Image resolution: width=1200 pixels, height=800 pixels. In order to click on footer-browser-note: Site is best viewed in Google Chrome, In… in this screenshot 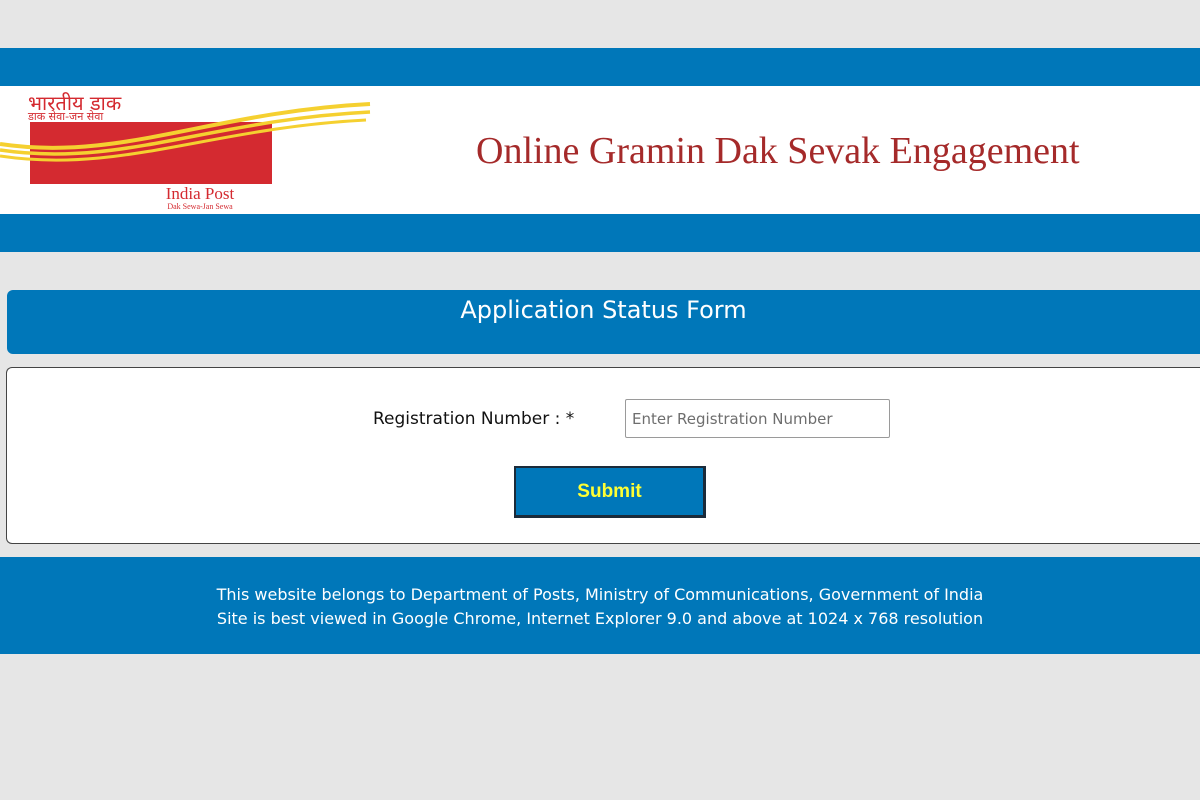, I will do `click(600, 618)`.